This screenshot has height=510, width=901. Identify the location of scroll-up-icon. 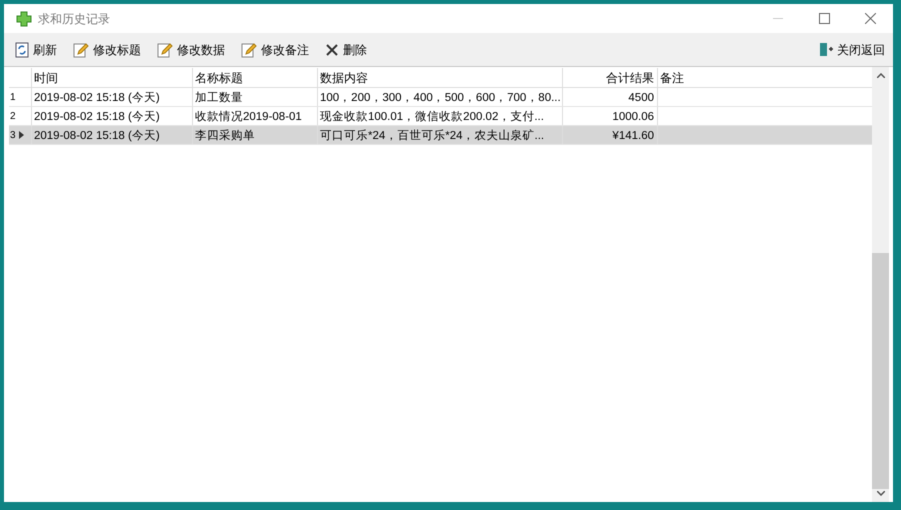
(880, 75).